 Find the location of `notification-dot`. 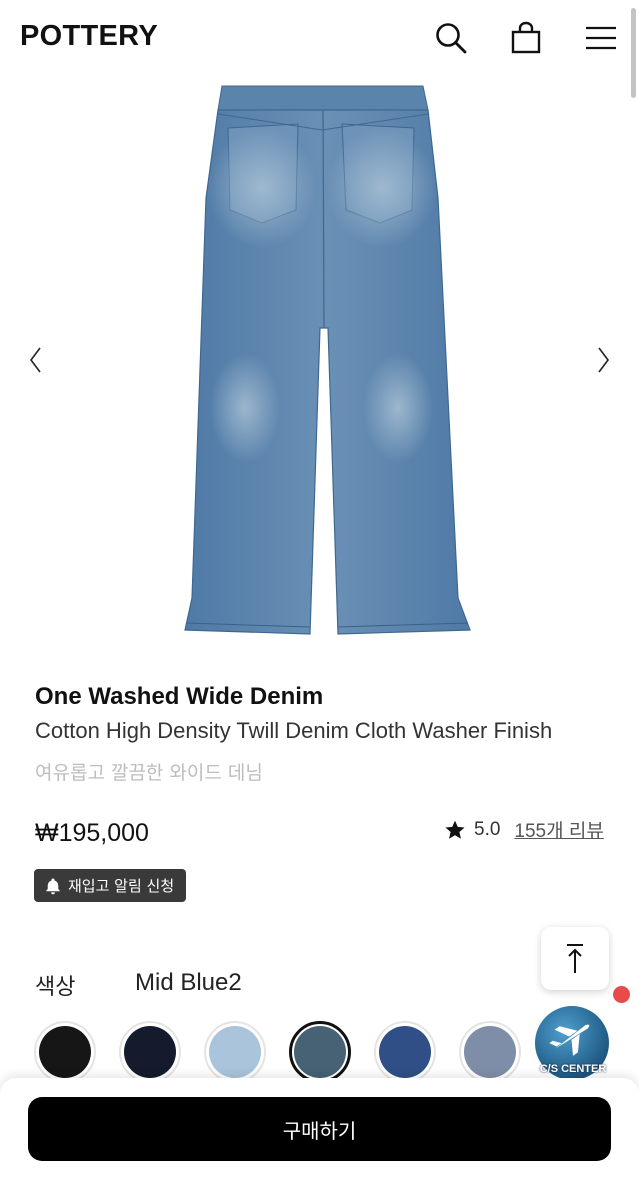

notification-dot is located at coordinates (621, 994).